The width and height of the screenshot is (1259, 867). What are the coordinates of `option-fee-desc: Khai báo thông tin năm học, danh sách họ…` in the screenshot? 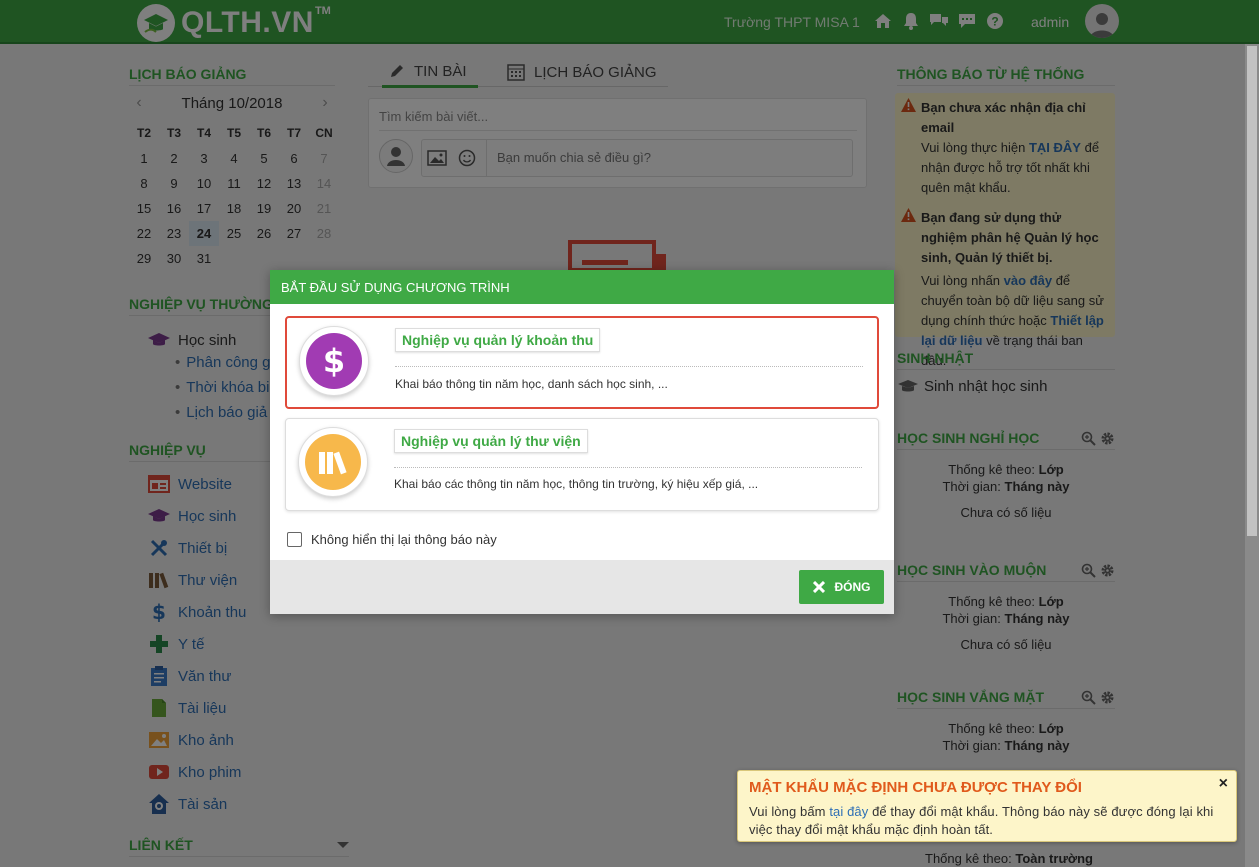 It's located at (531, 384).